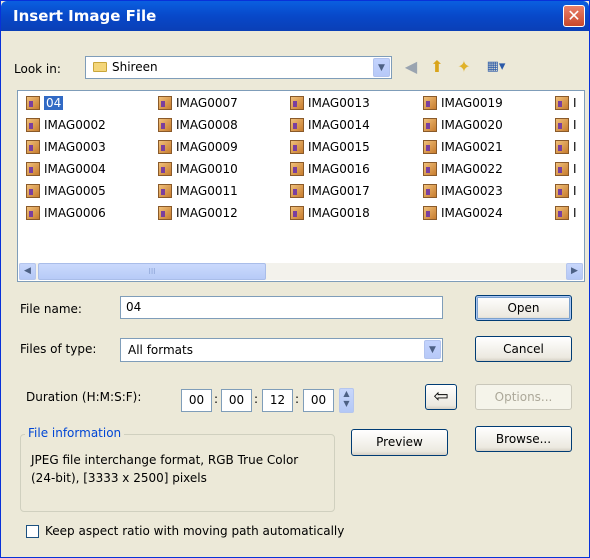 This screenshot has height=558, width=590. I want to click on title-bar: Insert Image File ✕, so click(295, 16).